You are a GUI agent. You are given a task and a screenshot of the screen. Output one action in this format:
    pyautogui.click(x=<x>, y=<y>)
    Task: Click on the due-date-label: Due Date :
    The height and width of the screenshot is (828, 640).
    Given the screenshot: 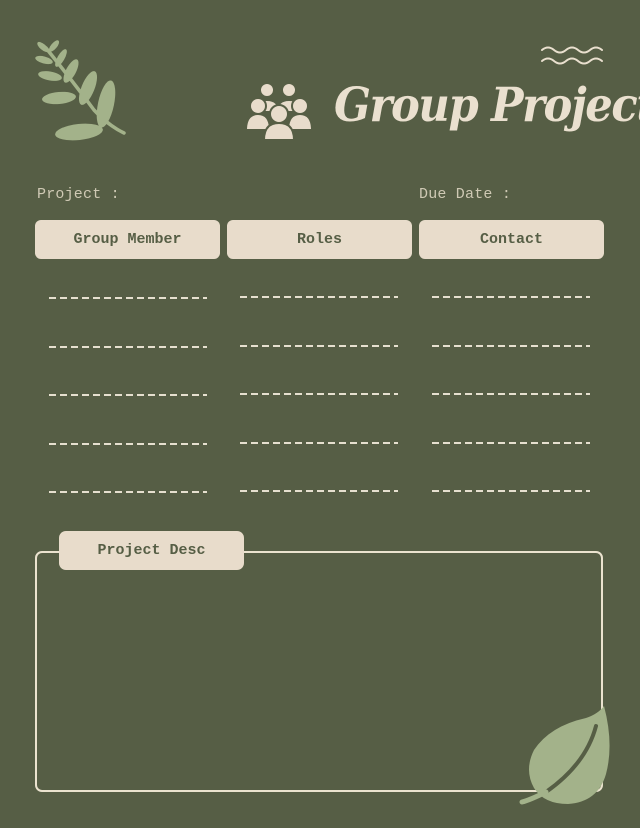 What is the action you would take?
    pyautogui.click(x=465, y=194)
    